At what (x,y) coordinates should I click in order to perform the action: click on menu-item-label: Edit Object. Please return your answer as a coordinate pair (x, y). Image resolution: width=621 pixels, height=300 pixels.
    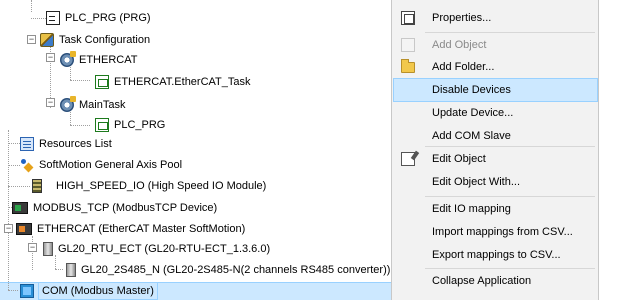
    Looking at the image, I should click on (459, 159).